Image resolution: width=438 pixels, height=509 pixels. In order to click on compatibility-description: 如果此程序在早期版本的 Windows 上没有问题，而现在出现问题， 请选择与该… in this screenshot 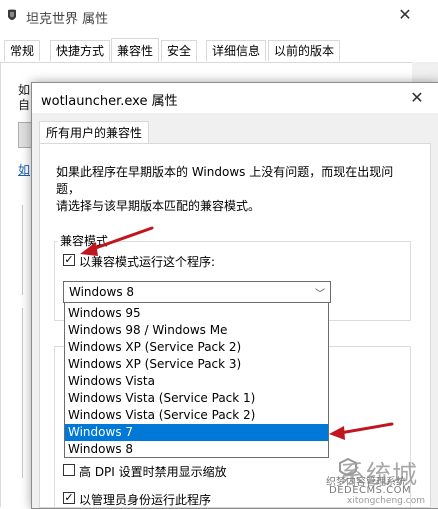, I will do `click(236, 189)`.